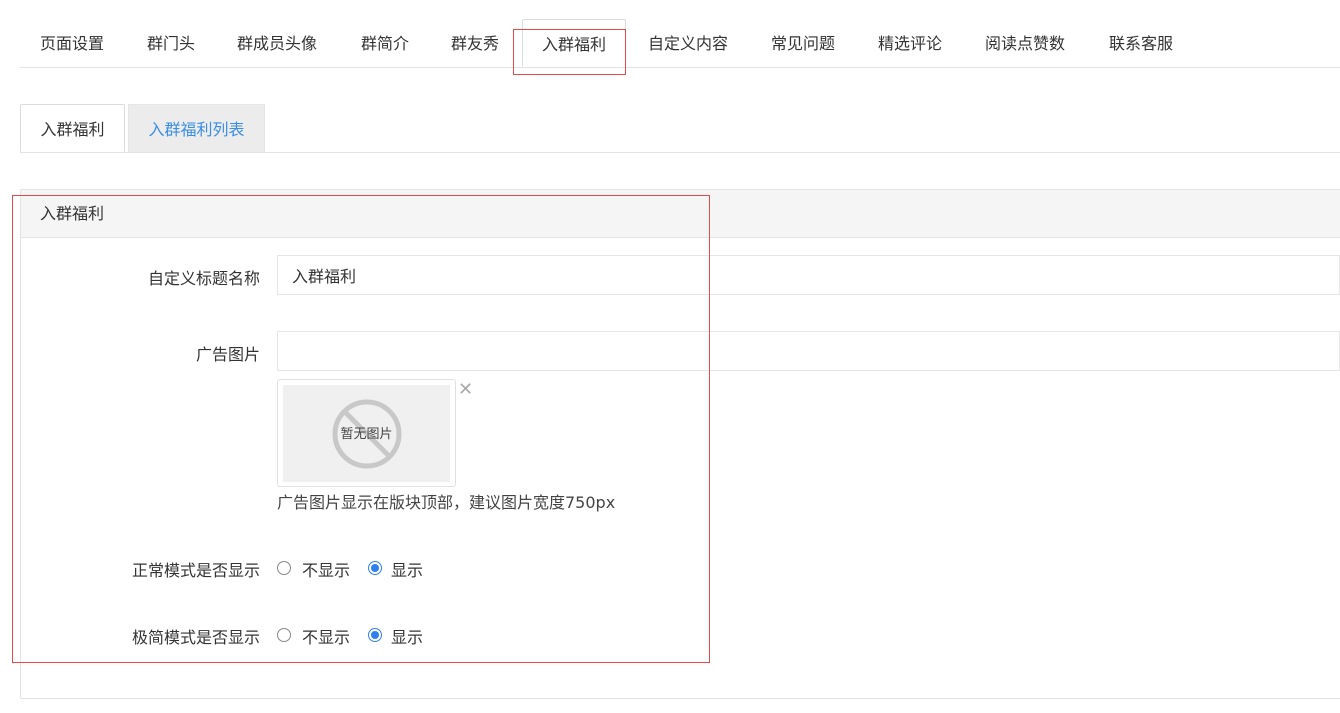  I want to click on tab-page-settings: 页面设置, so click(72, 43).